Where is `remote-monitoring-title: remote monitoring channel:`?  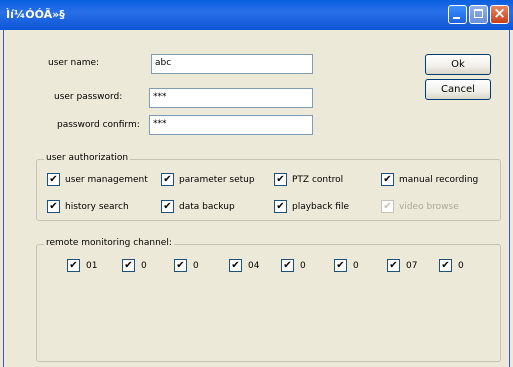 remote-monitoring-title: remote monitoring channel: is located at coordinates (109, 243).